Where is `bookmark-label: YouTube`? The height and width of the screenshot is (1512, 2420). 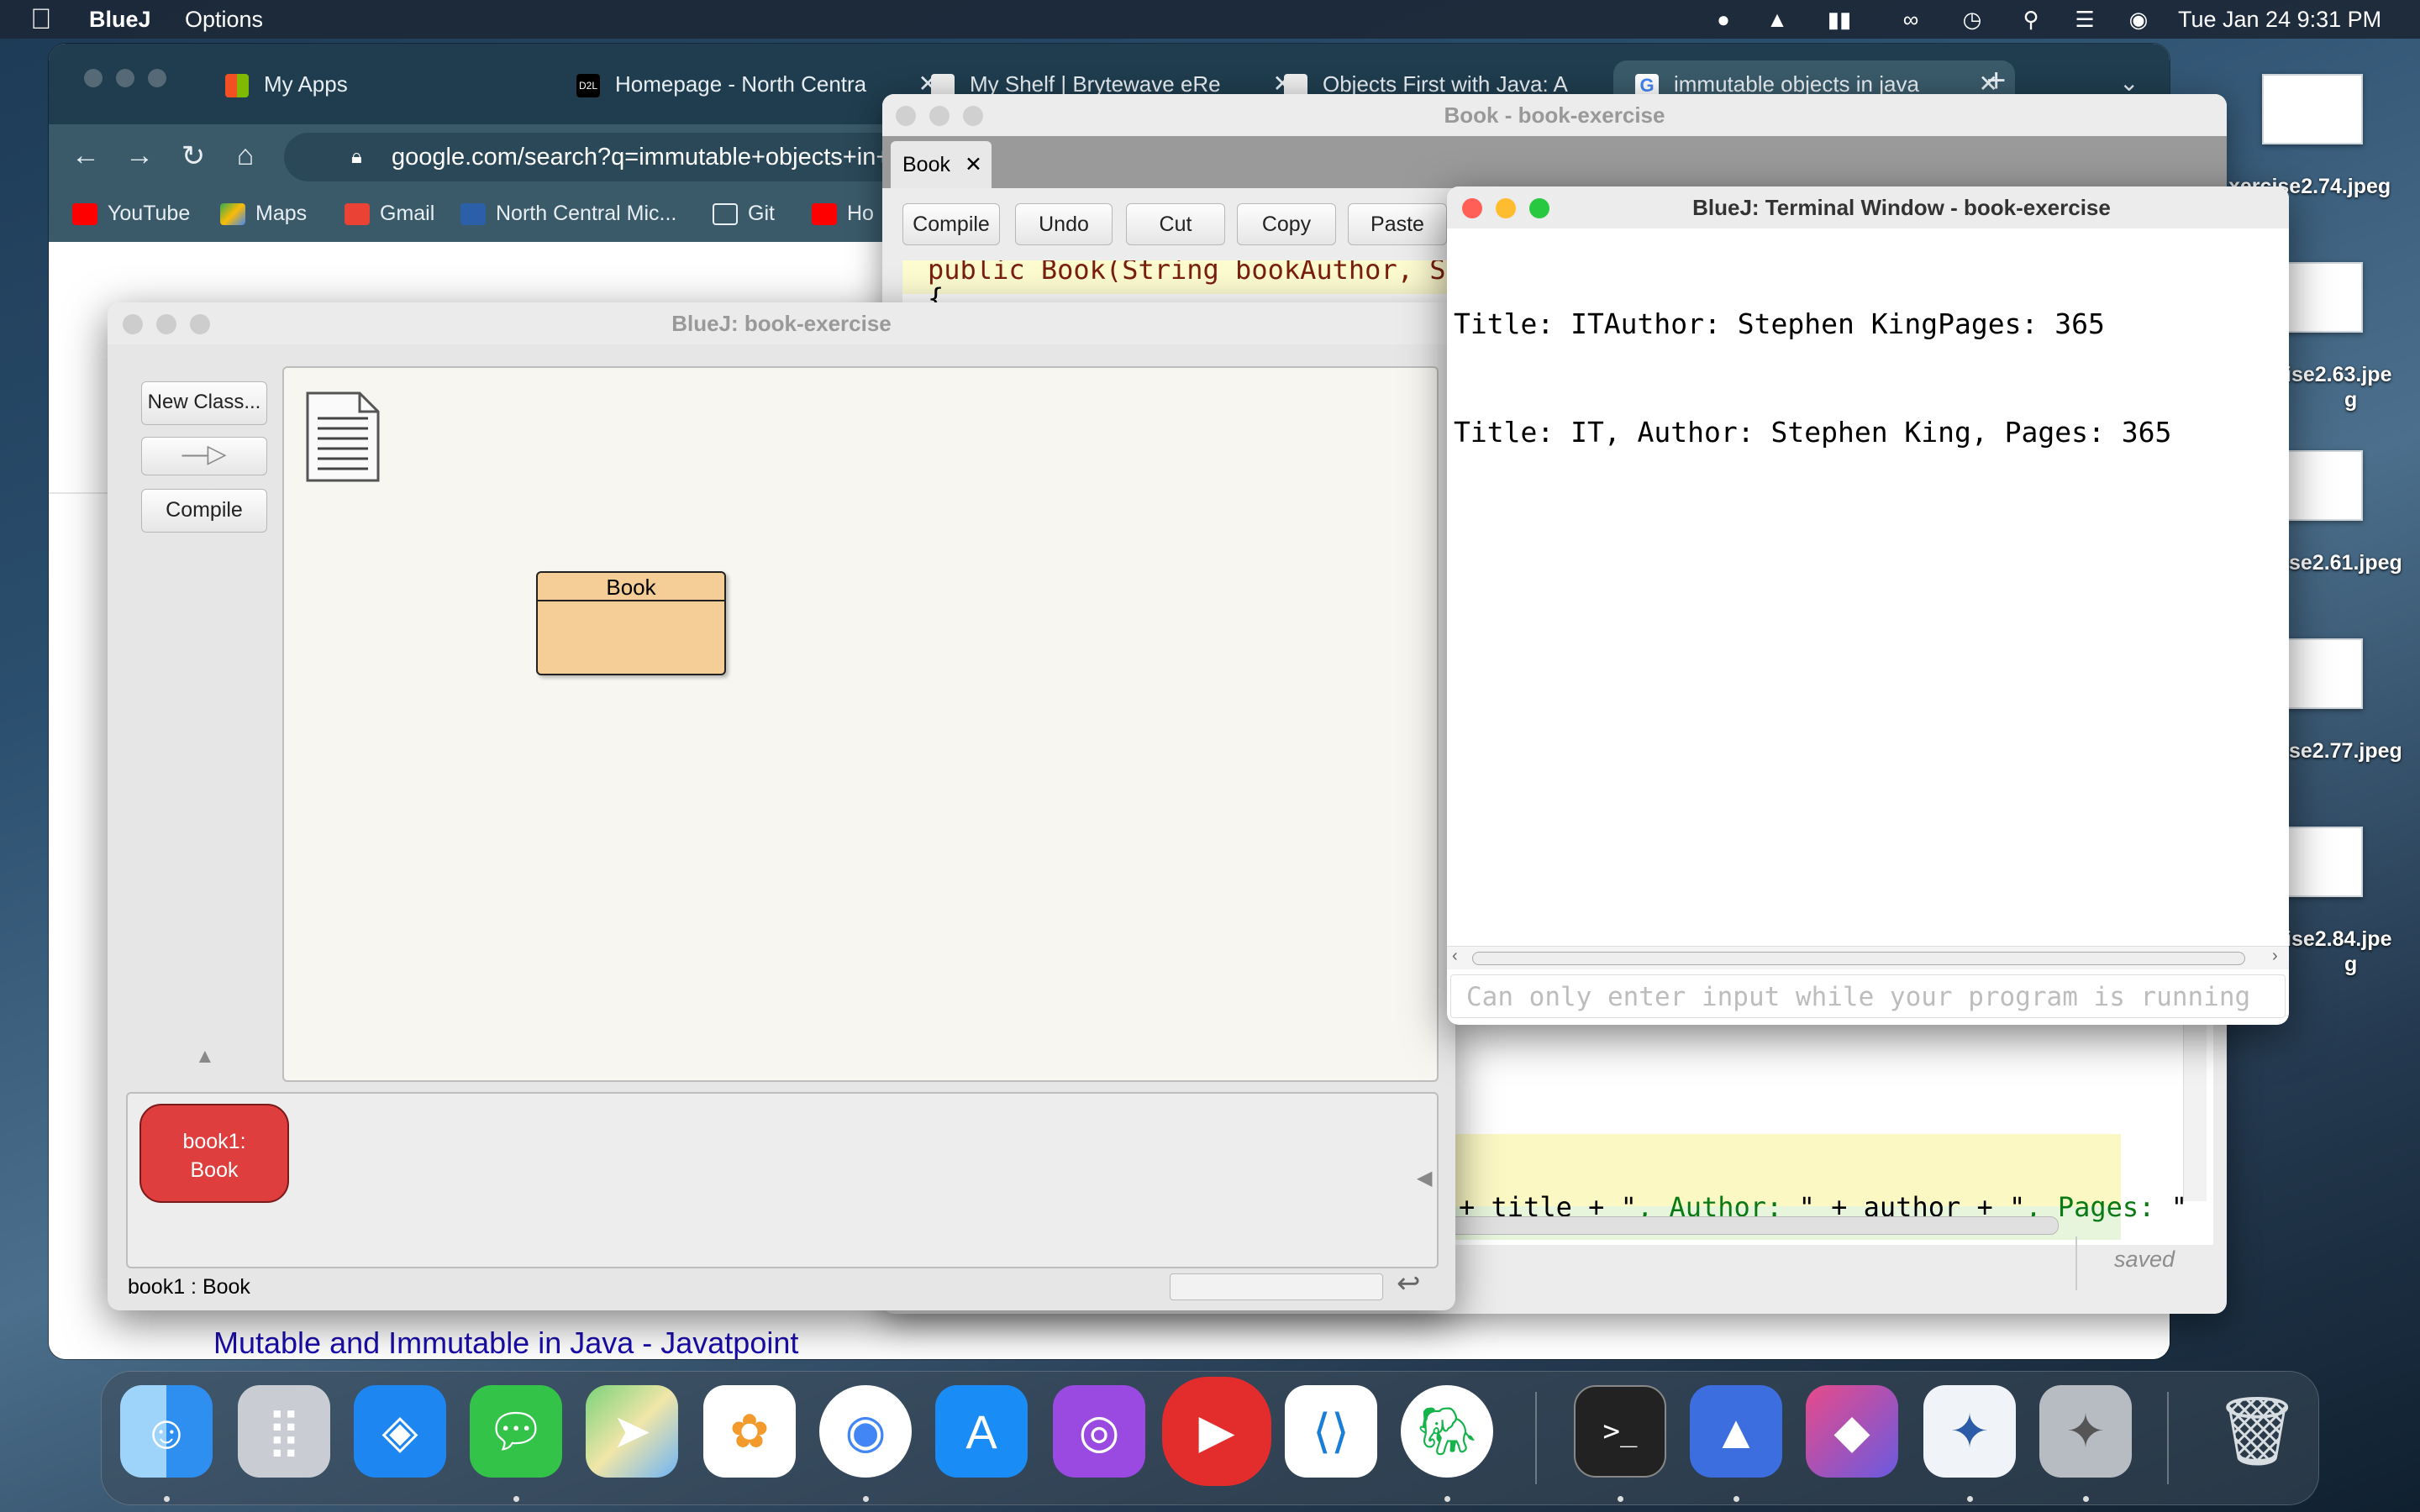 bookmark-label: YouTube is located at coordinates (149, 213).